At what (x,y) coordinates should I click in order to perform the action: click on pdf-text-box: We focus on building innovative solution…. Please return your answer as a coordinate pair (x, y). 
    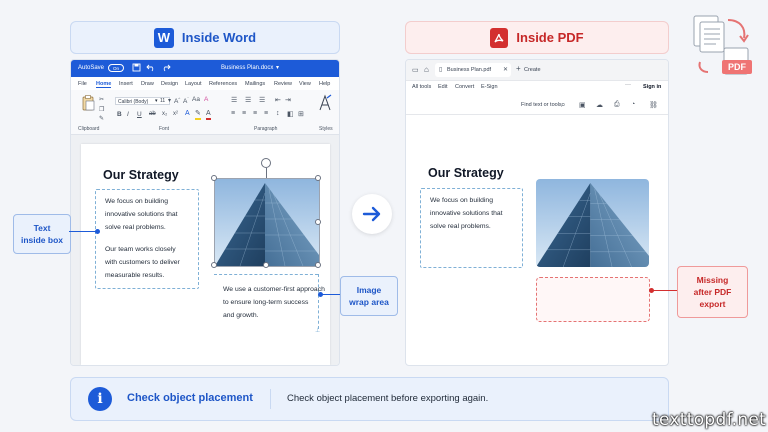
    Looking at the image, I should click on (471, 228).